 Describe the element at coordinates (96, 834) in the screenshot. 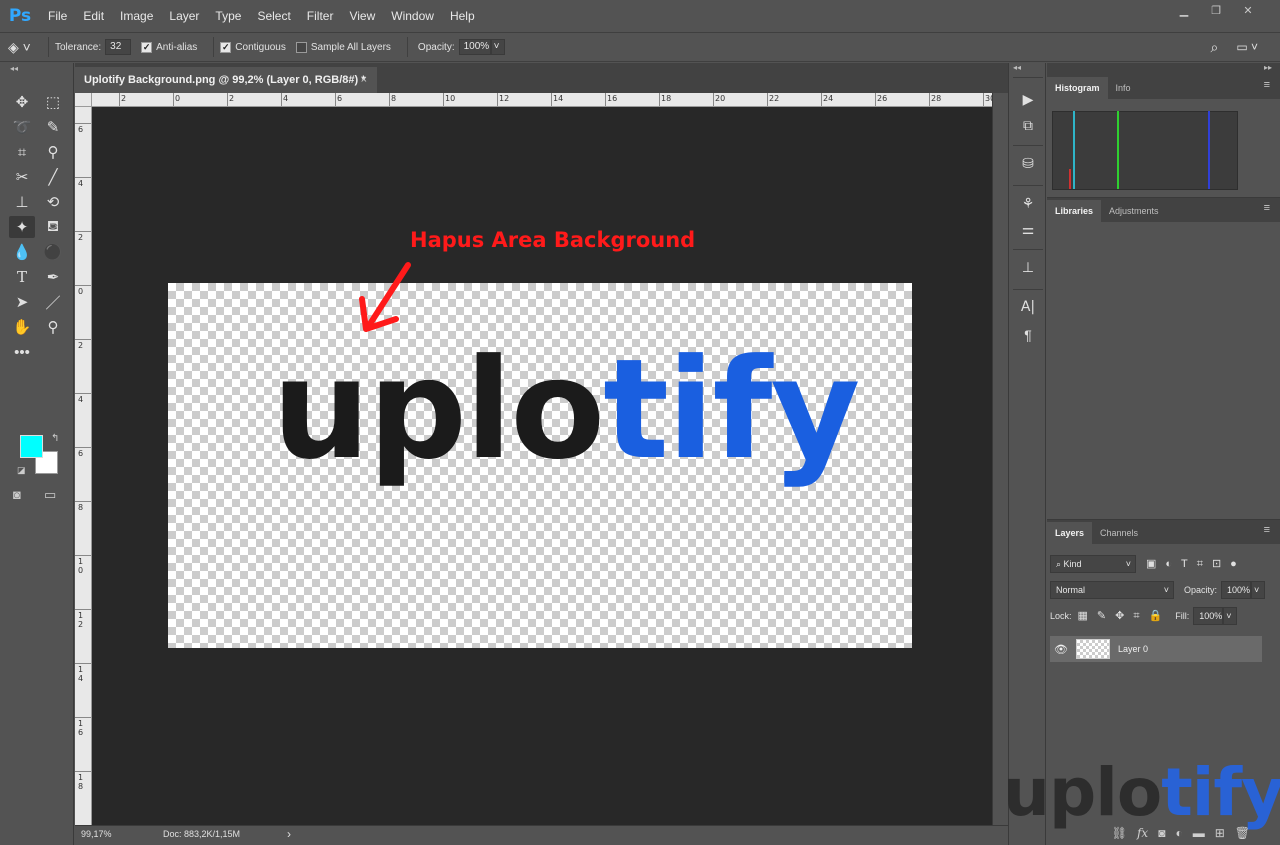

I see `zoom-level: 99,17%` at that location.